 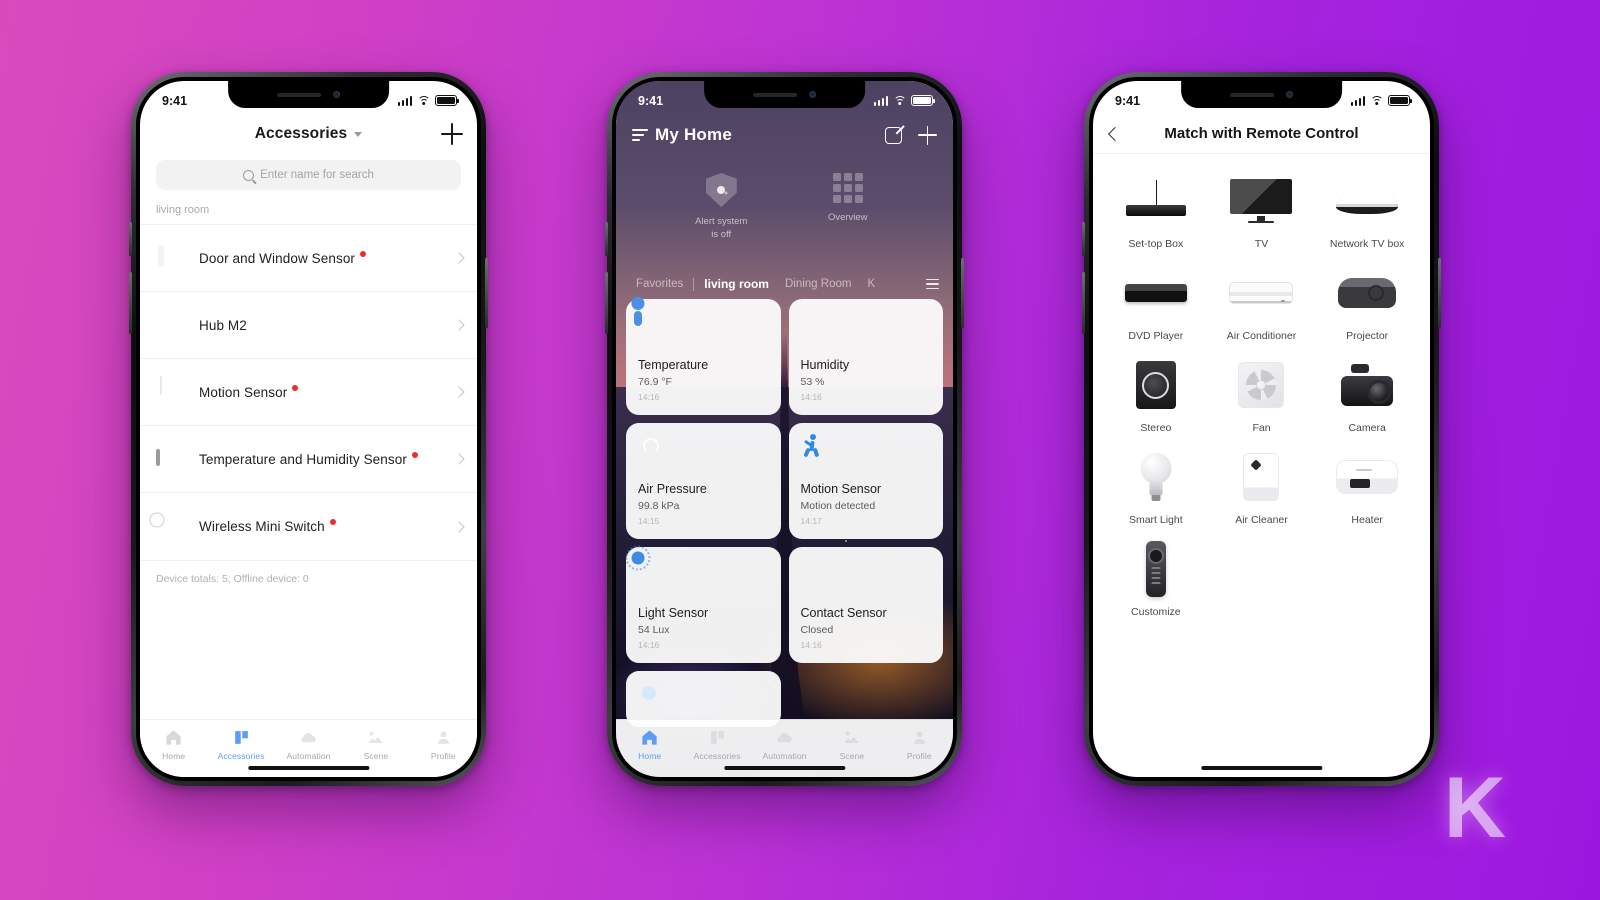 I want to click on dvd-player-icon, so click(x=1156, y=293).